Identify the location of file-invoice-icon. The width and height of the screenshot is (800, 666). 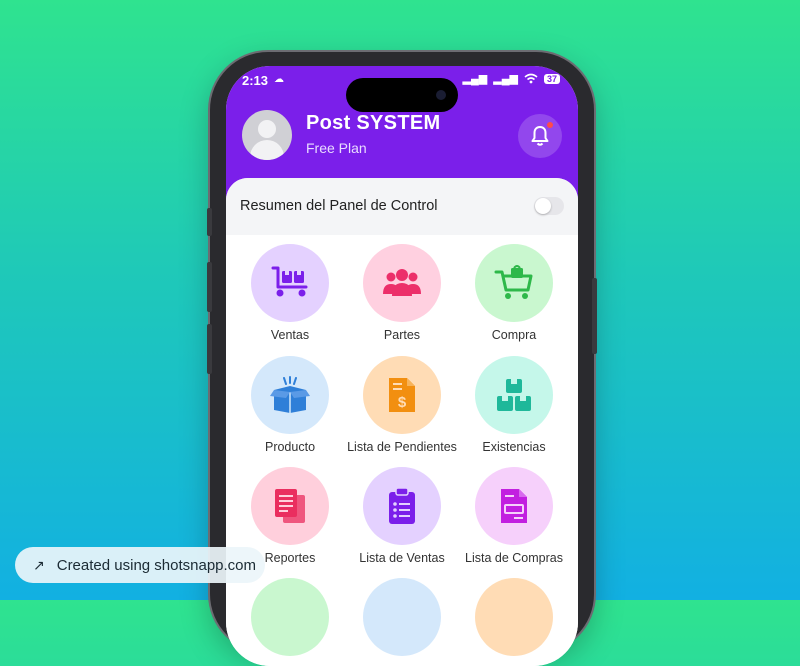
(514, 506).